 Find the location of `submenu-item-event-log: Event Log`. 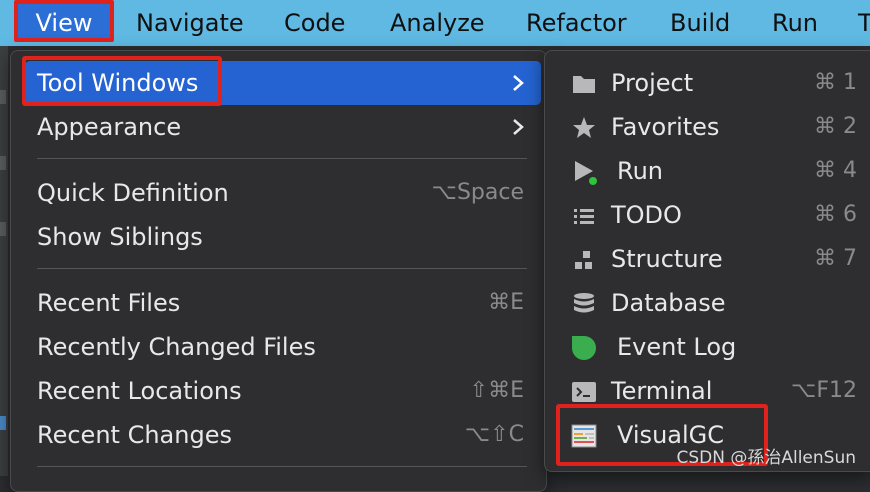

submenu-item-event-log: Event Log is located at coordinates (707, 347).